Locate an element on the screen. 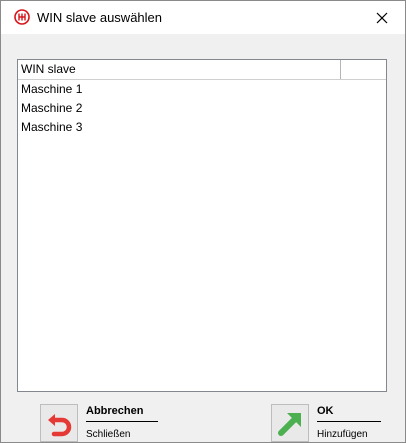 This screenshot has height=443, width=406. cancel-button: Abbrechen Schließen is located at coordinates (105, 423).